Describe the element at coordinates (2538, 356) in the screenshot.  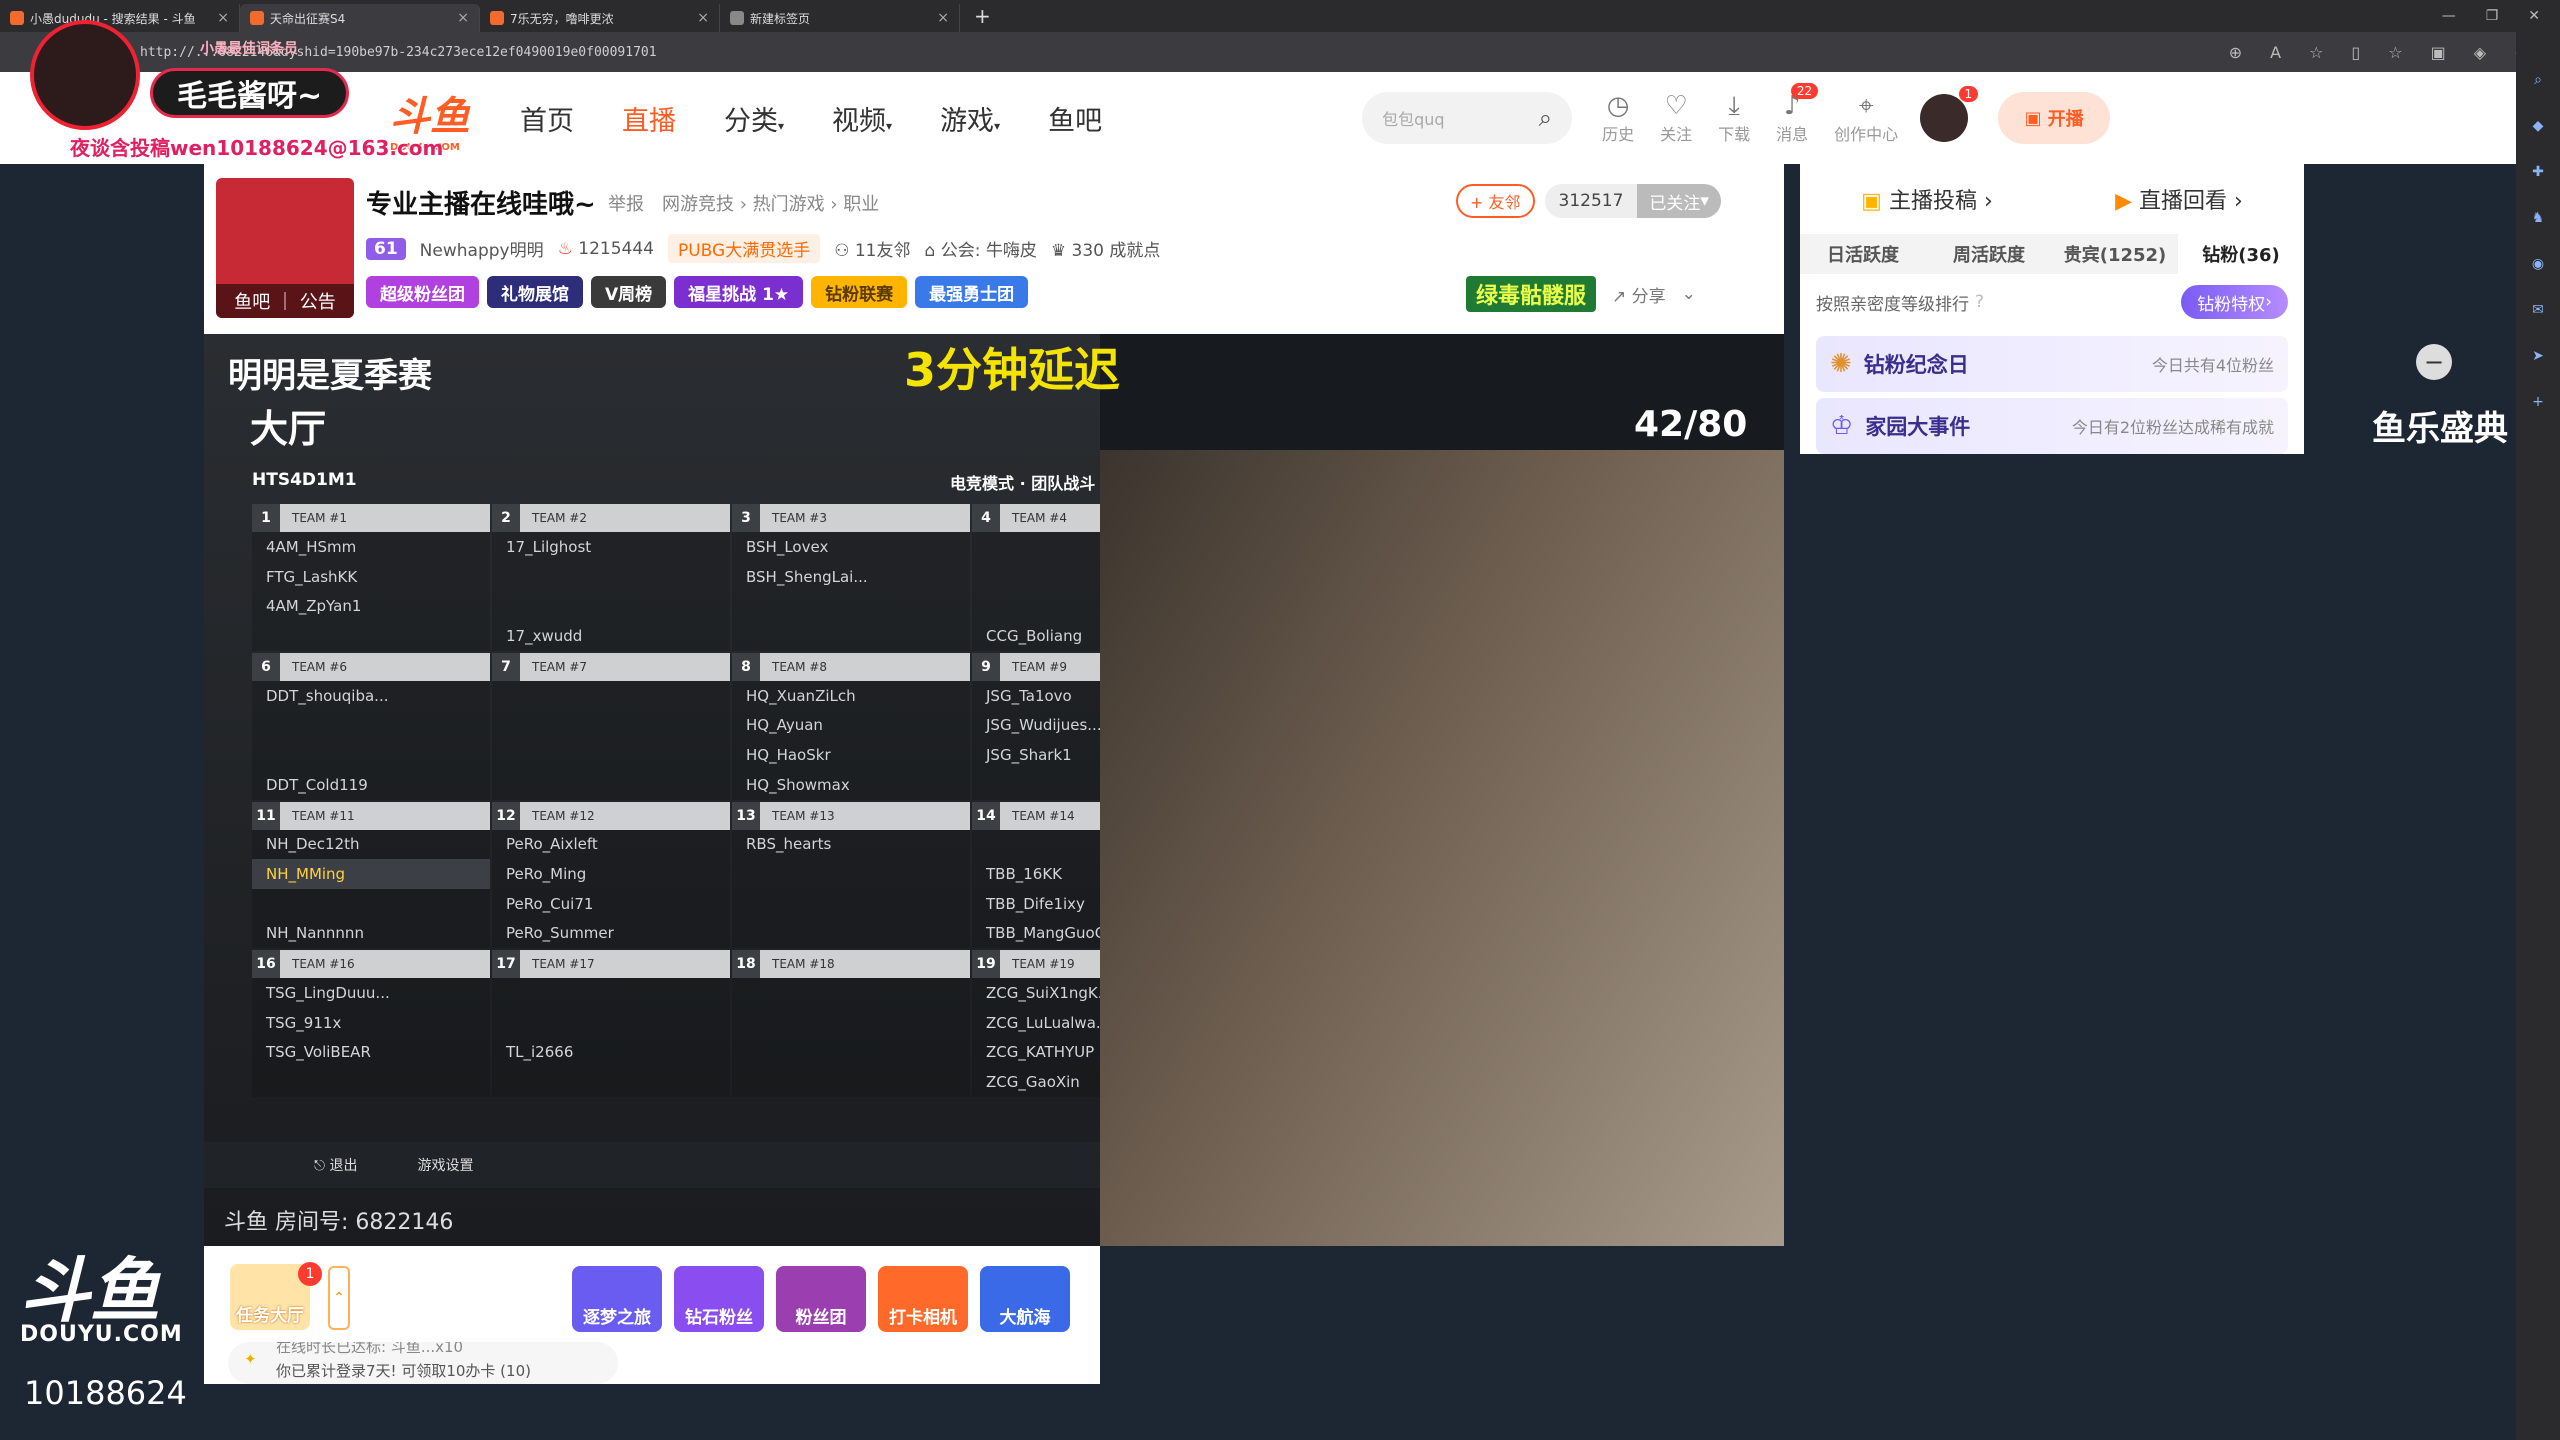
I see `send-icon: ➤` at that location.